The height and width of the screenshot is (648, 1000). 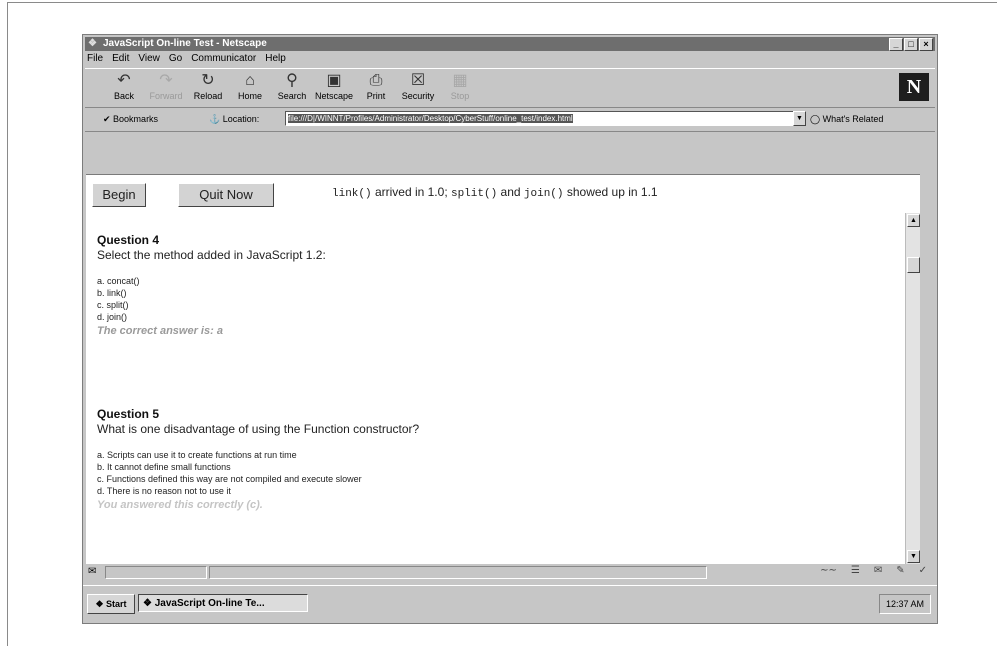 What do you see at coordinates (816, 119) in the screenshot?
I see `related-icon: ◯` at bounding box center [816, 119].